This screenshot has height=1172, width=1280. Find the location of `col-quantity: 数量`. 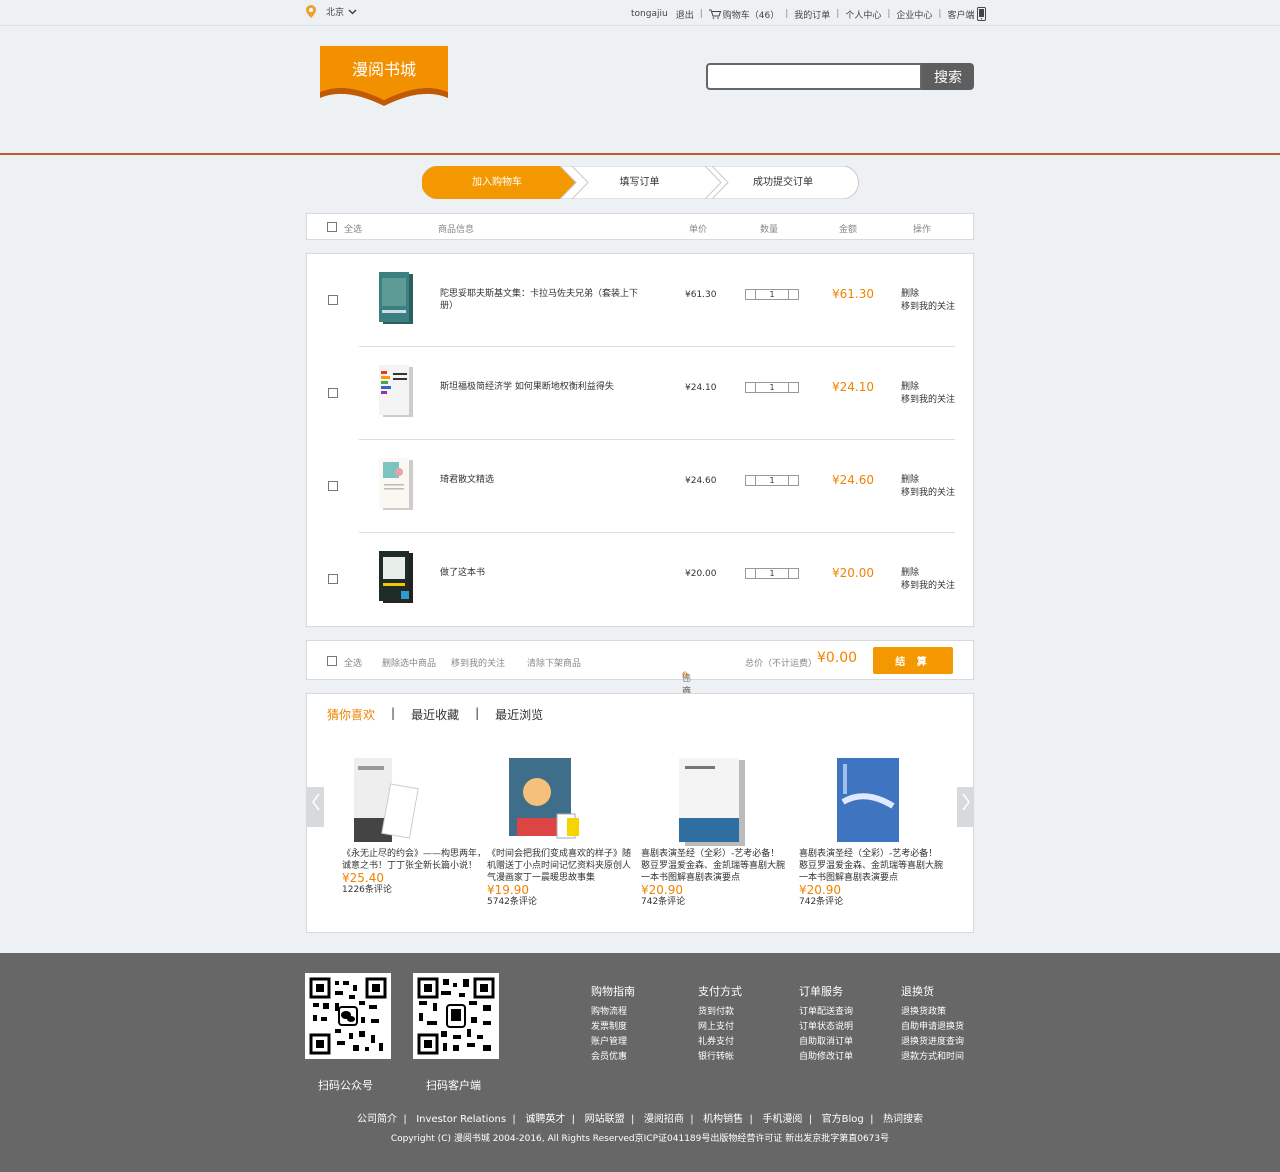

col-quantity: 数量 is located at coordinates (769, 230).